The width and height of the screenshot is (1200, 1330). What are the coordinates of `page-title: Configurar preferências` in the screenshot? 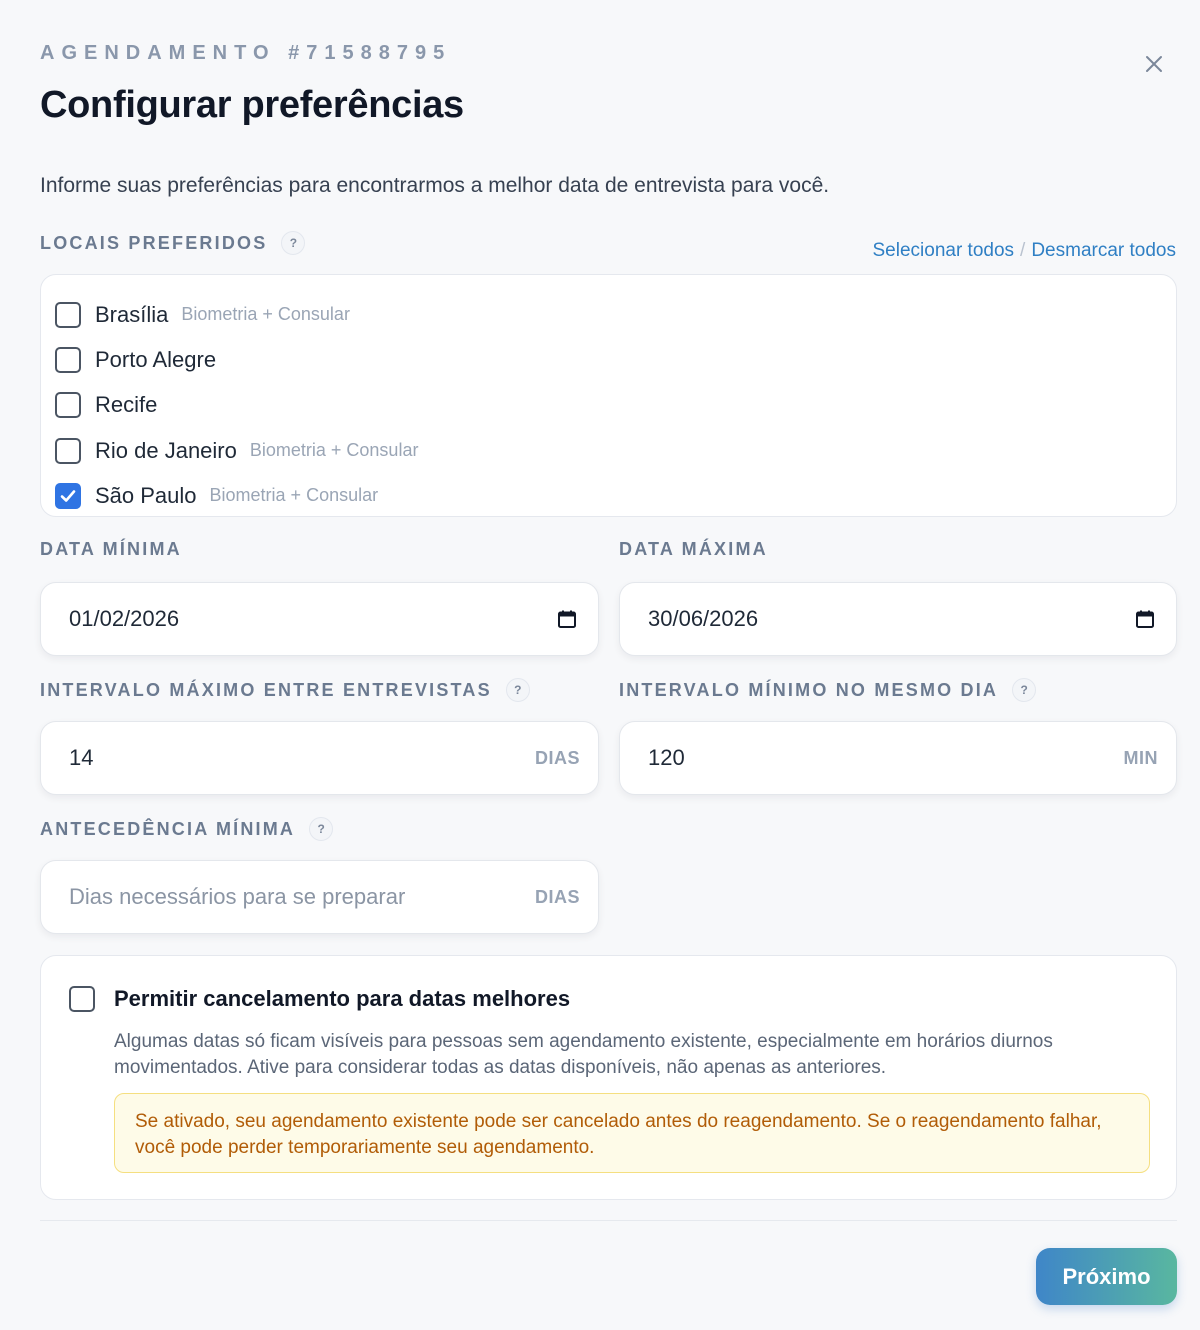 It's located at (252, 105).